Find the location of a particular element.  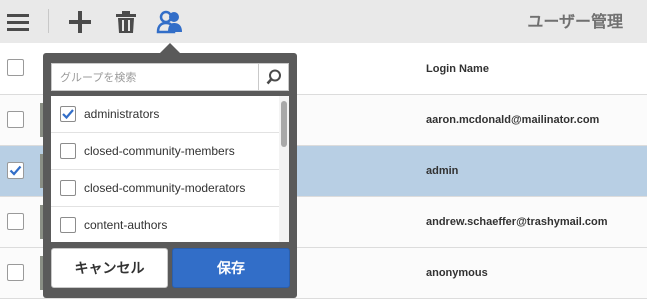

add-icon is located at coordinates (80, 21).